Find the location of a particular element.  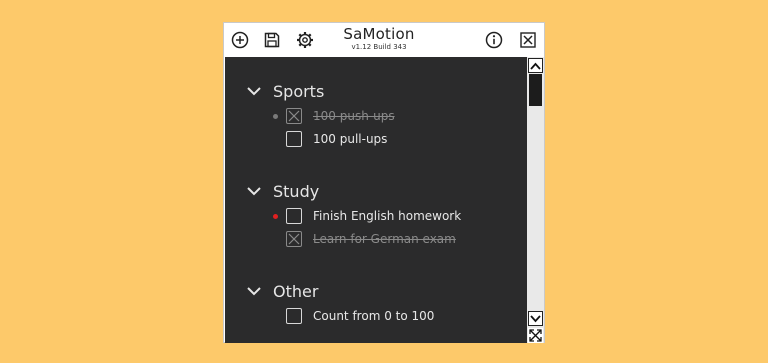

chevron-up-icon is located at coordinates (535, 66).